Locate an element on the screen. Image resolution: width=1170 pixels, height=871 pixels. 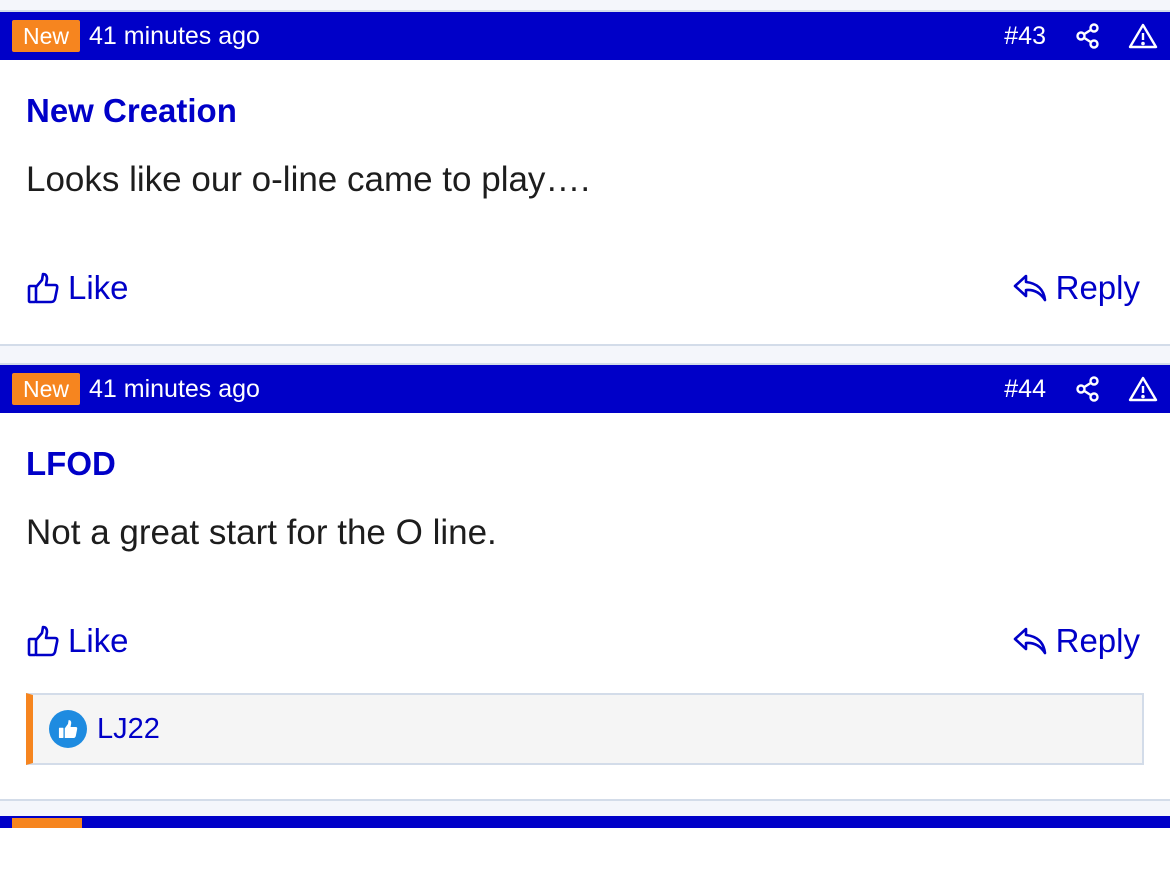
like-badge-icon is located at coordinates (68, 729).